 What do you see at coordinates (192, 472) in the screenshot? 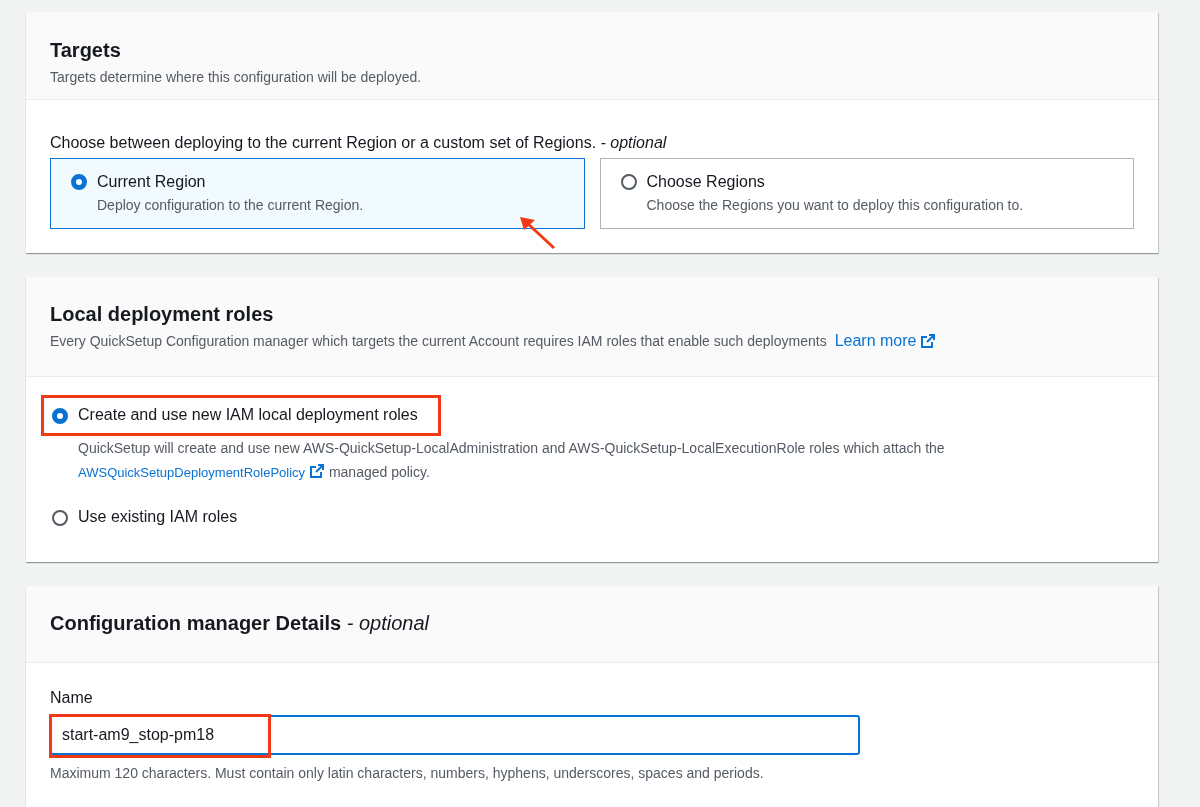
I see `policy-link: AWSQuickSetupDeploymentRolePolicy` at bounding box center [192, 472].